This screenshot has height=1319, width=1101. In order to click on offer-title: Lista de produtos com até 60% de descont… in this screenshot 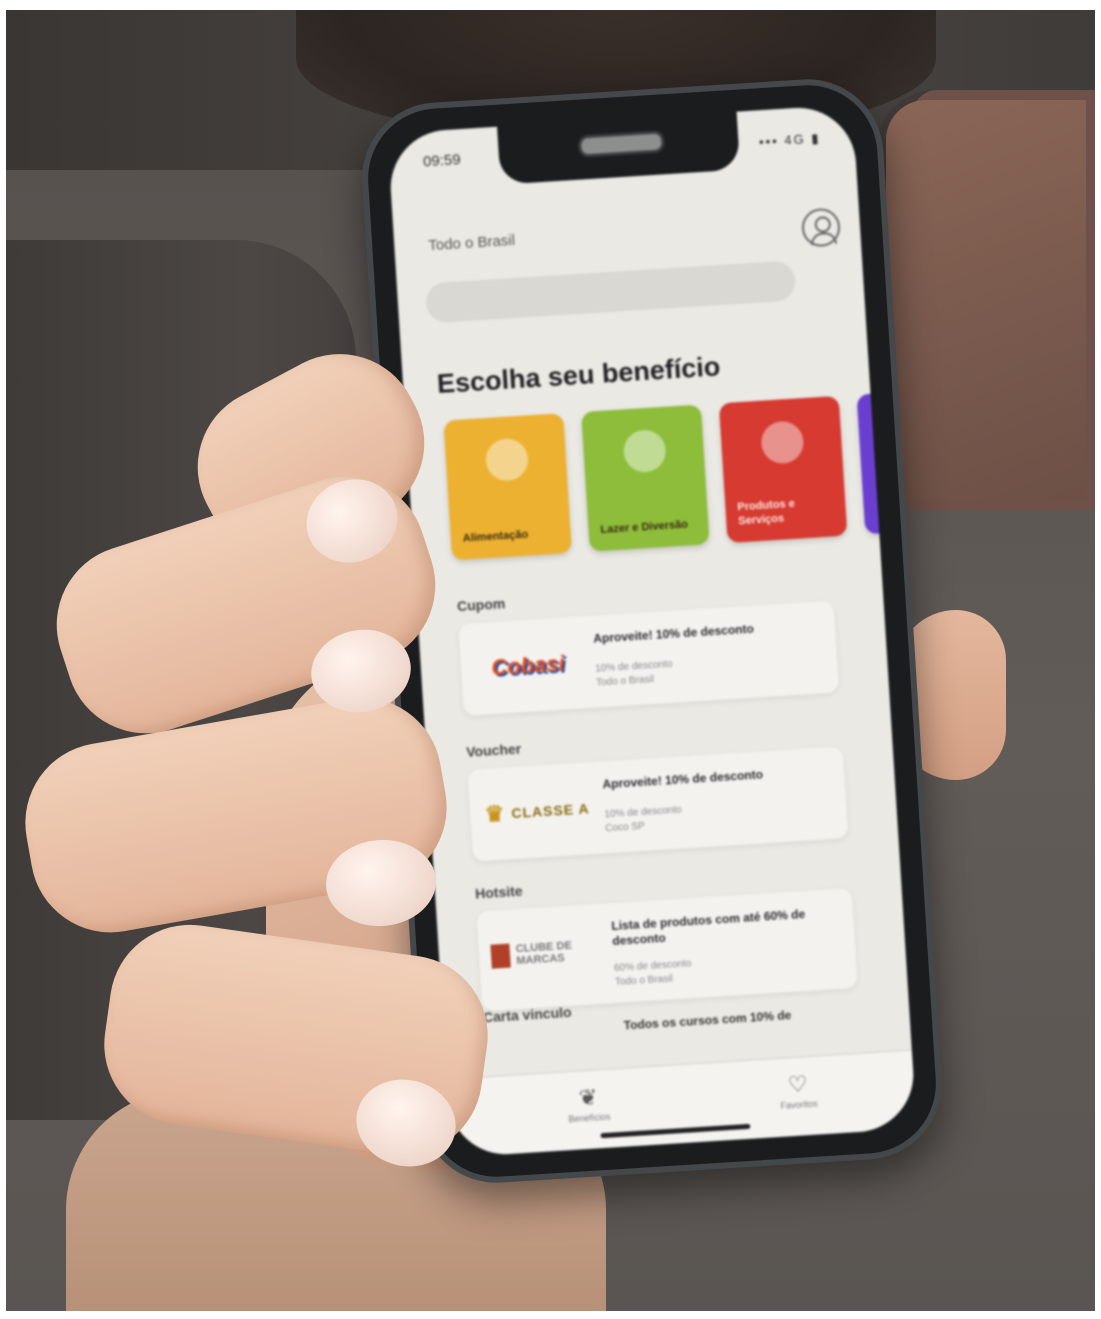, I will do `click(708, 927)`.